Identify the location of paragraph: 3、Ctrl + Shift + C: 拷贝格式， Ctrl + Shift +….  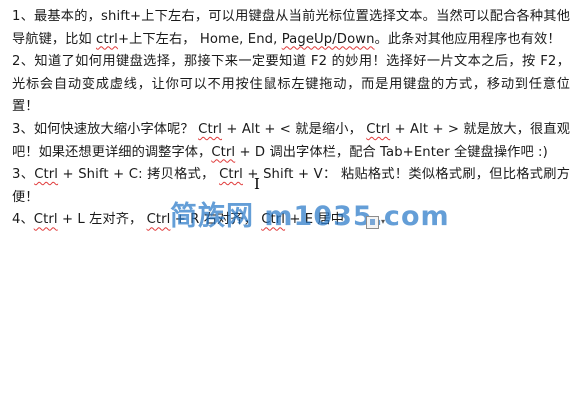
(291, 186).